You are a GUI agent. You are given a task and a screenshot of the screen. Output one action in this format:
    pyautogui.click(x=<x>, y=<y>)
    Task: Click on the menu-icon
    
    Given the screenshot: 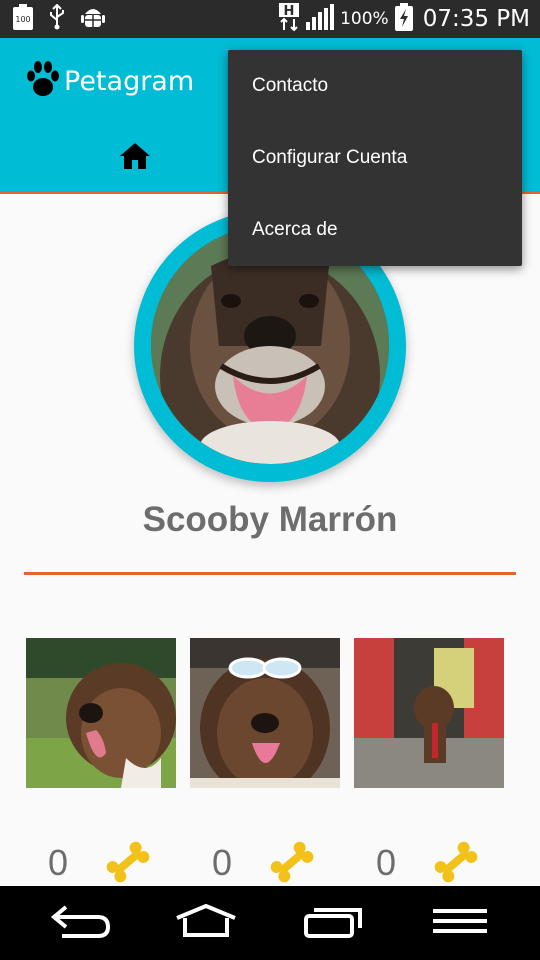 What is the action you would take?
    pyautogui.click(x=460, y=923)
    